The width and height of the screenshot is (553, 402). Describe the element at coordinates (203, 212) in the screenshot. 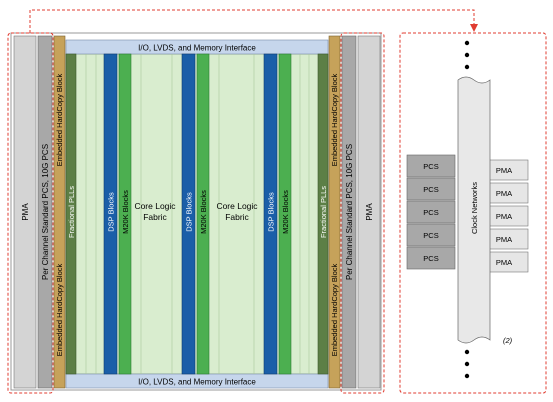

I see `m20k-label-2: M20K Blocks` at that location.